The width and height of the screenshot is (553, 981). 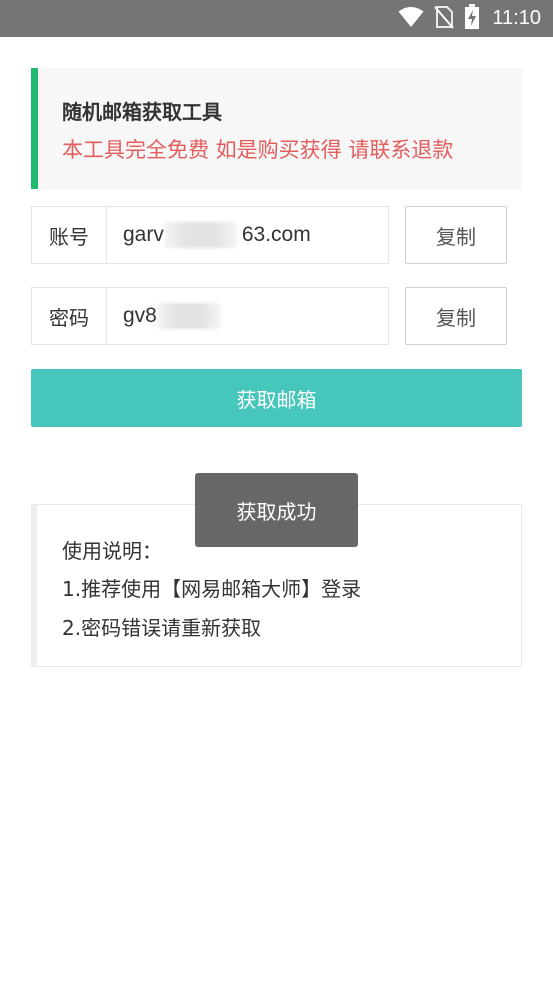 I want to click on battery-charging-icon, so click(x=472, y=18).